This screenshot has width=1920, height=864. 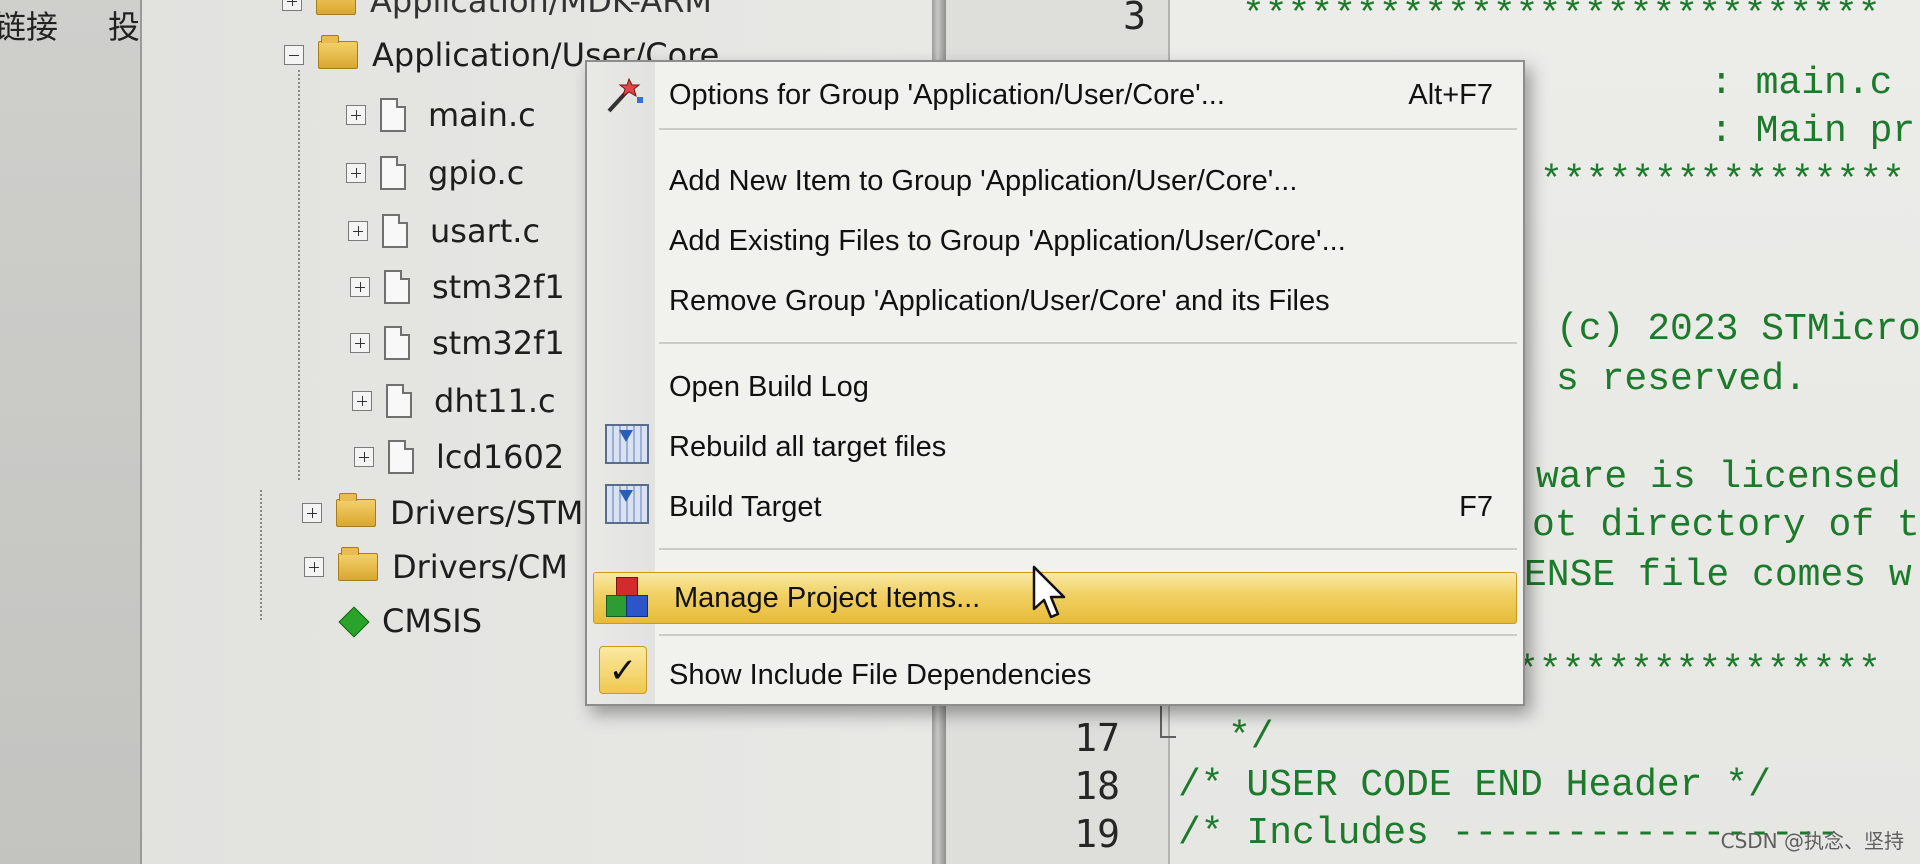 What do you see at coordinates (1718, 477) in the screenshot?
I see `code-line: ware is licensed` at bounding box center [1718, 477].